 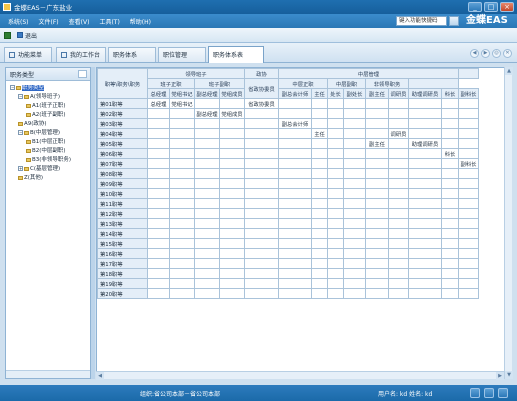 I want to click on close-button: ×, so click(x=507, y=7).